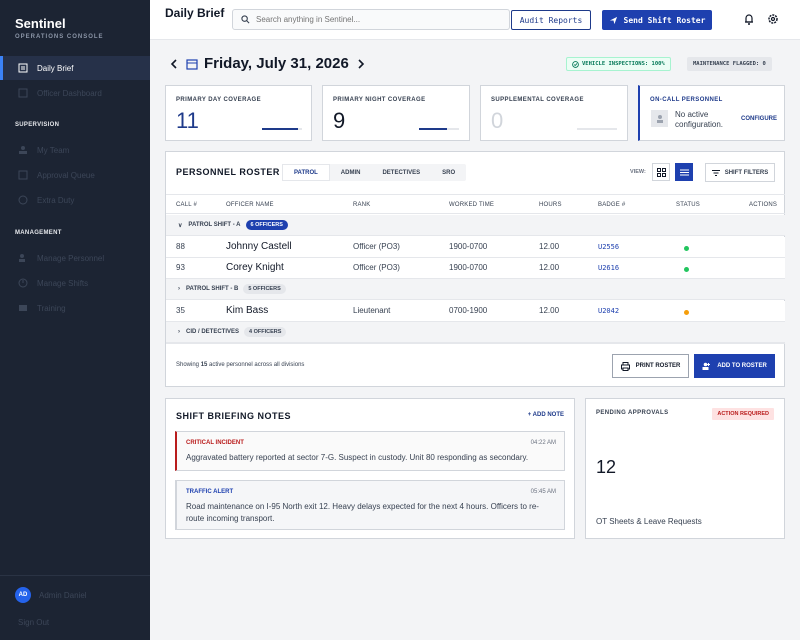 The width and height of the screenshot is (800, 640). I want to click on tab-sro: SRO, so click(448, 172).